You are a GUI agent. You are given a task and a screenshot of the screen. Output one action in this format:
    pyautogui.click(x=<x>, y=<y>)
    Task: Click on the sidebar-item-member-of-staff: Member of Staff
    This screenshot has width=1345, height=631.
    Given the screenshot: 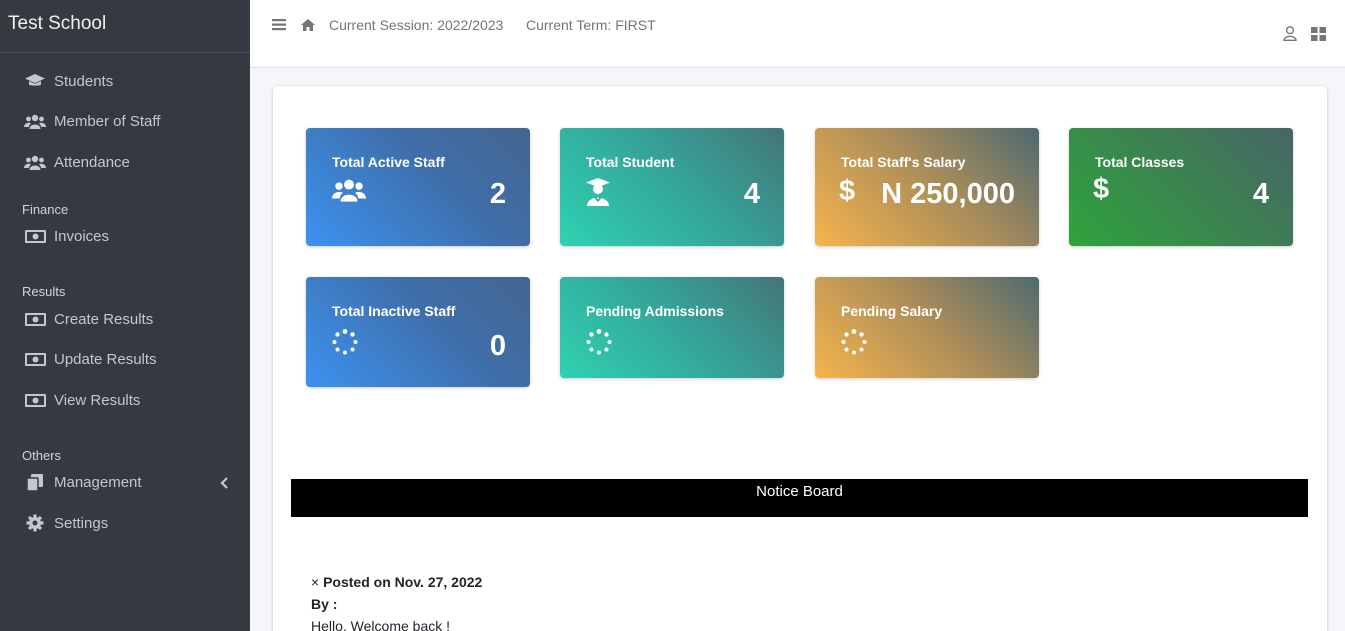 What is the action you would take?
    pyautogui.click(x=125, y=122)
    